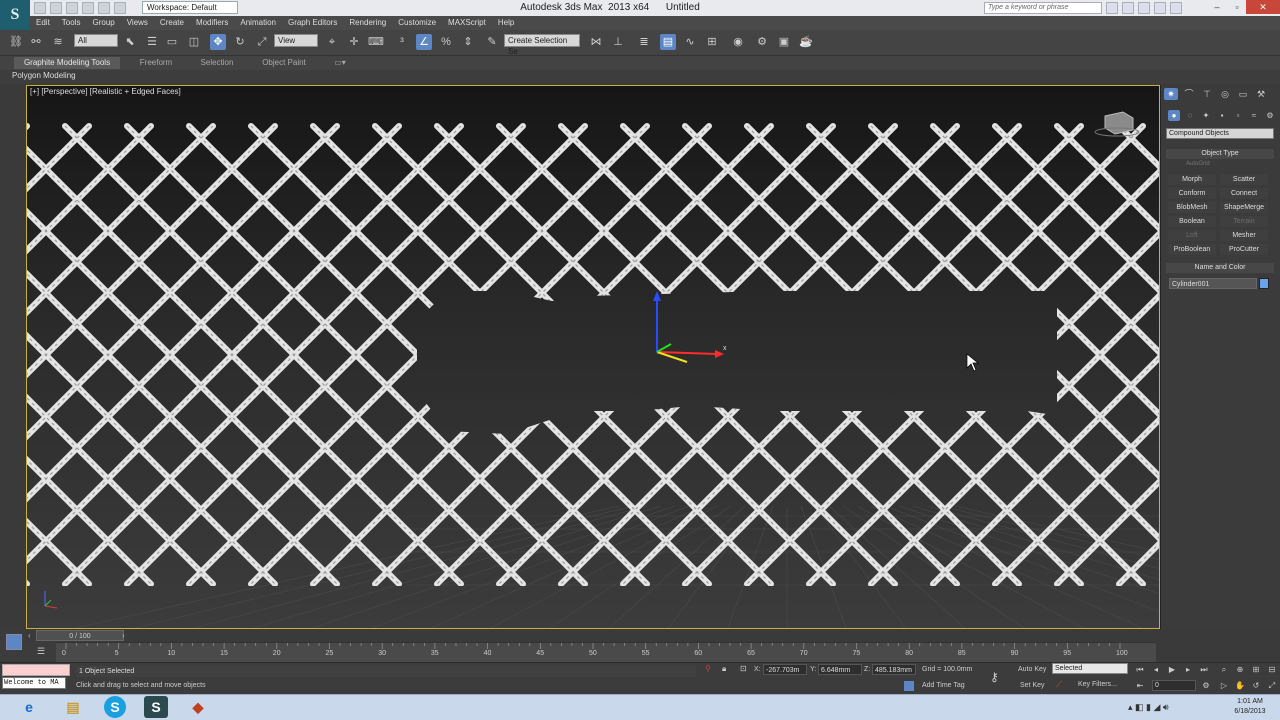  Describe the element at coordinates (1188, 669) in the screenshot. I see `next-frame-icon: ▸` at that location.